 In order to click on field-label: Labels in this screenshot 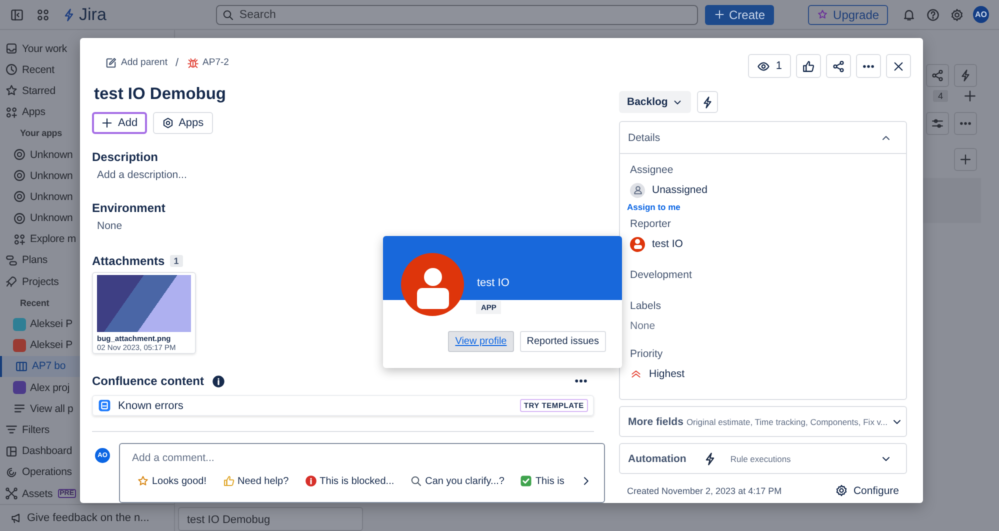, I will do `click(646, 306)`.